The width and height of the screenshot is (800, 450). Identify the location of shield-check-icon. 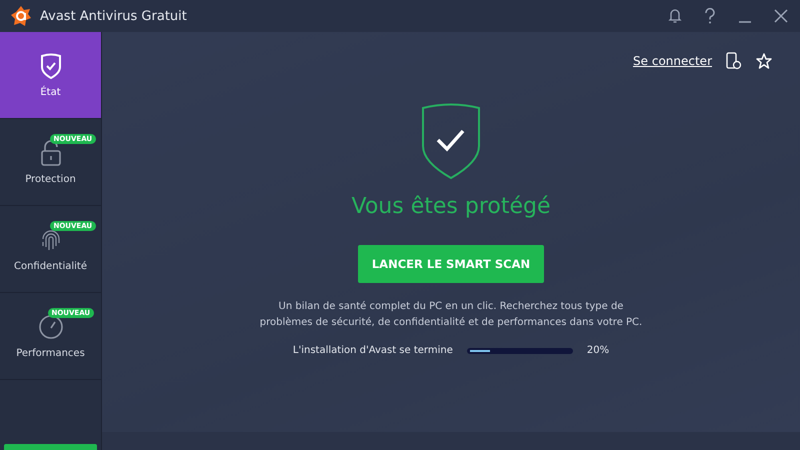
(451, 141).